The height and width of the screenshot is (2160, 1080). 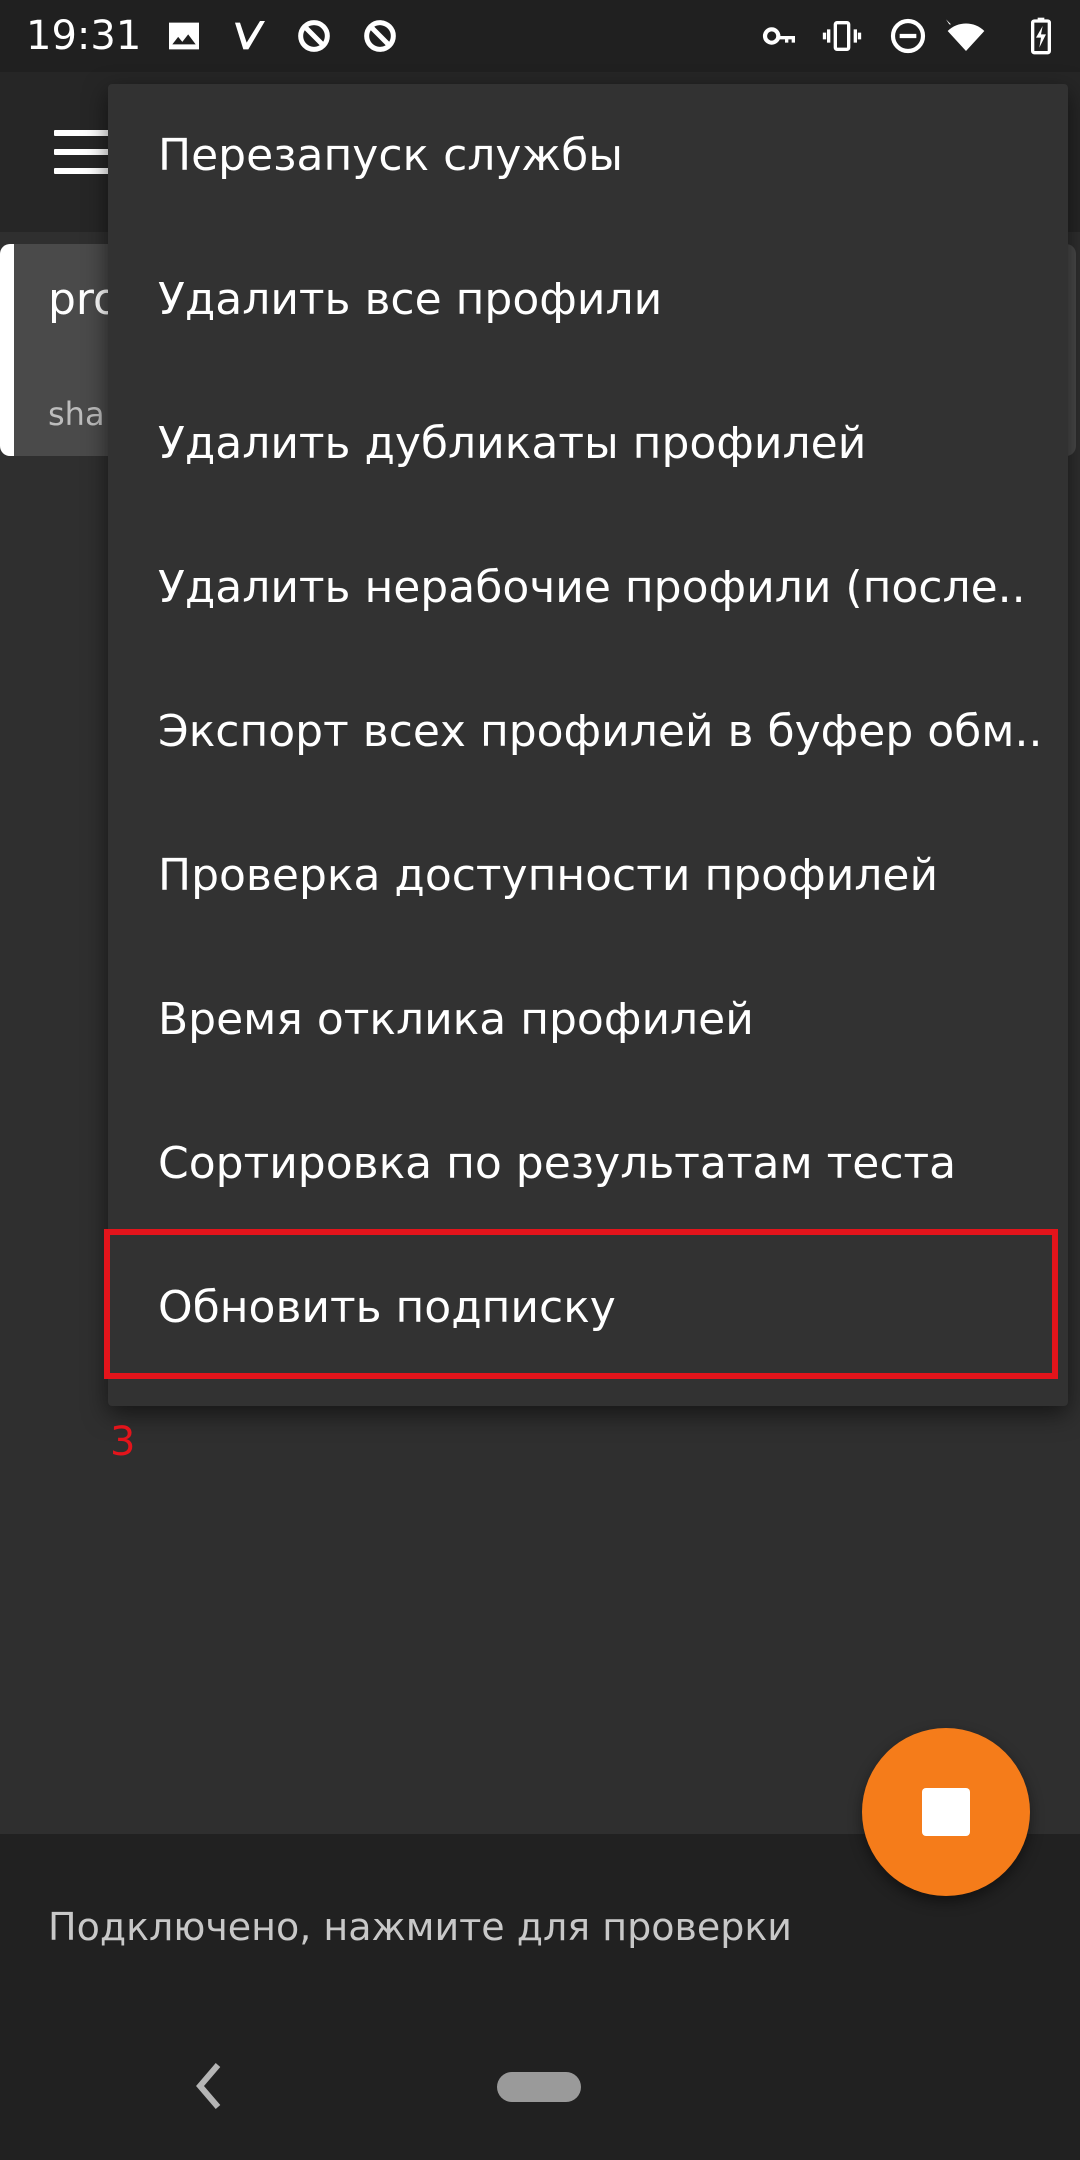 What do you see at coordinates (512, 443) in the screenshot?
I see `menu-item-label: Удалить дубликаты профилей` at bounding box center [512, 443].